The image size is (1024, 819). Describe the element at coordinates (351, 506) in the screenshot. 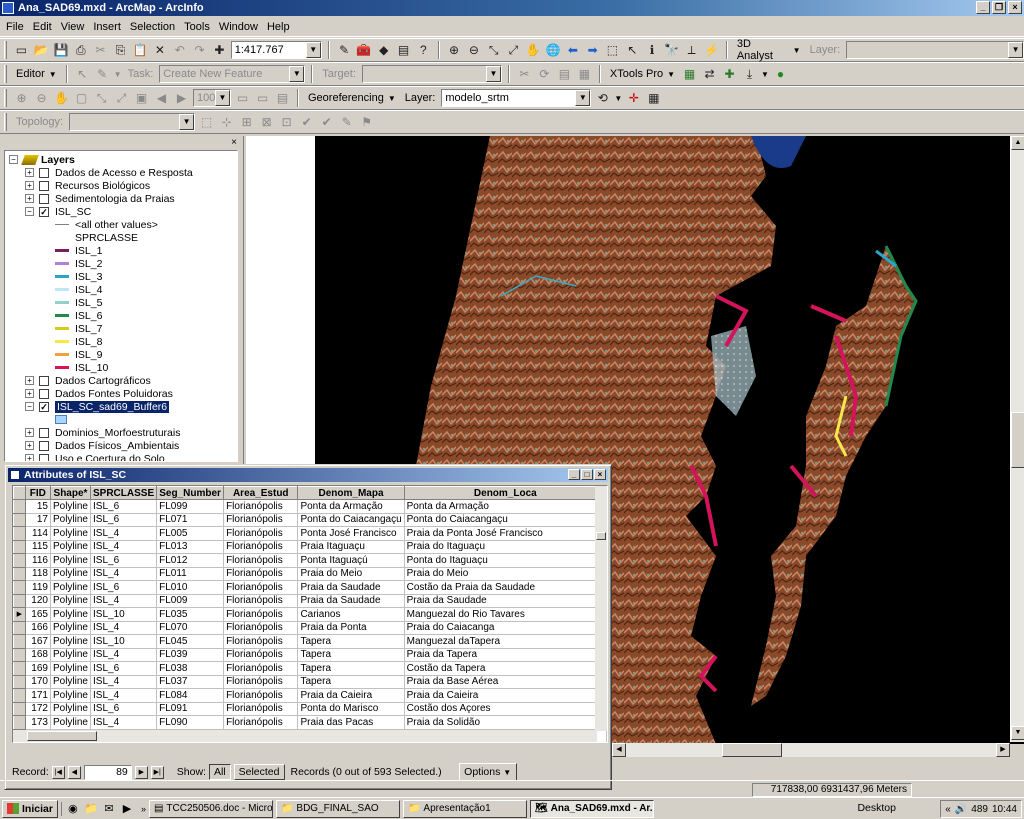

I see `table-cell: Ponta da Armação` at that location.